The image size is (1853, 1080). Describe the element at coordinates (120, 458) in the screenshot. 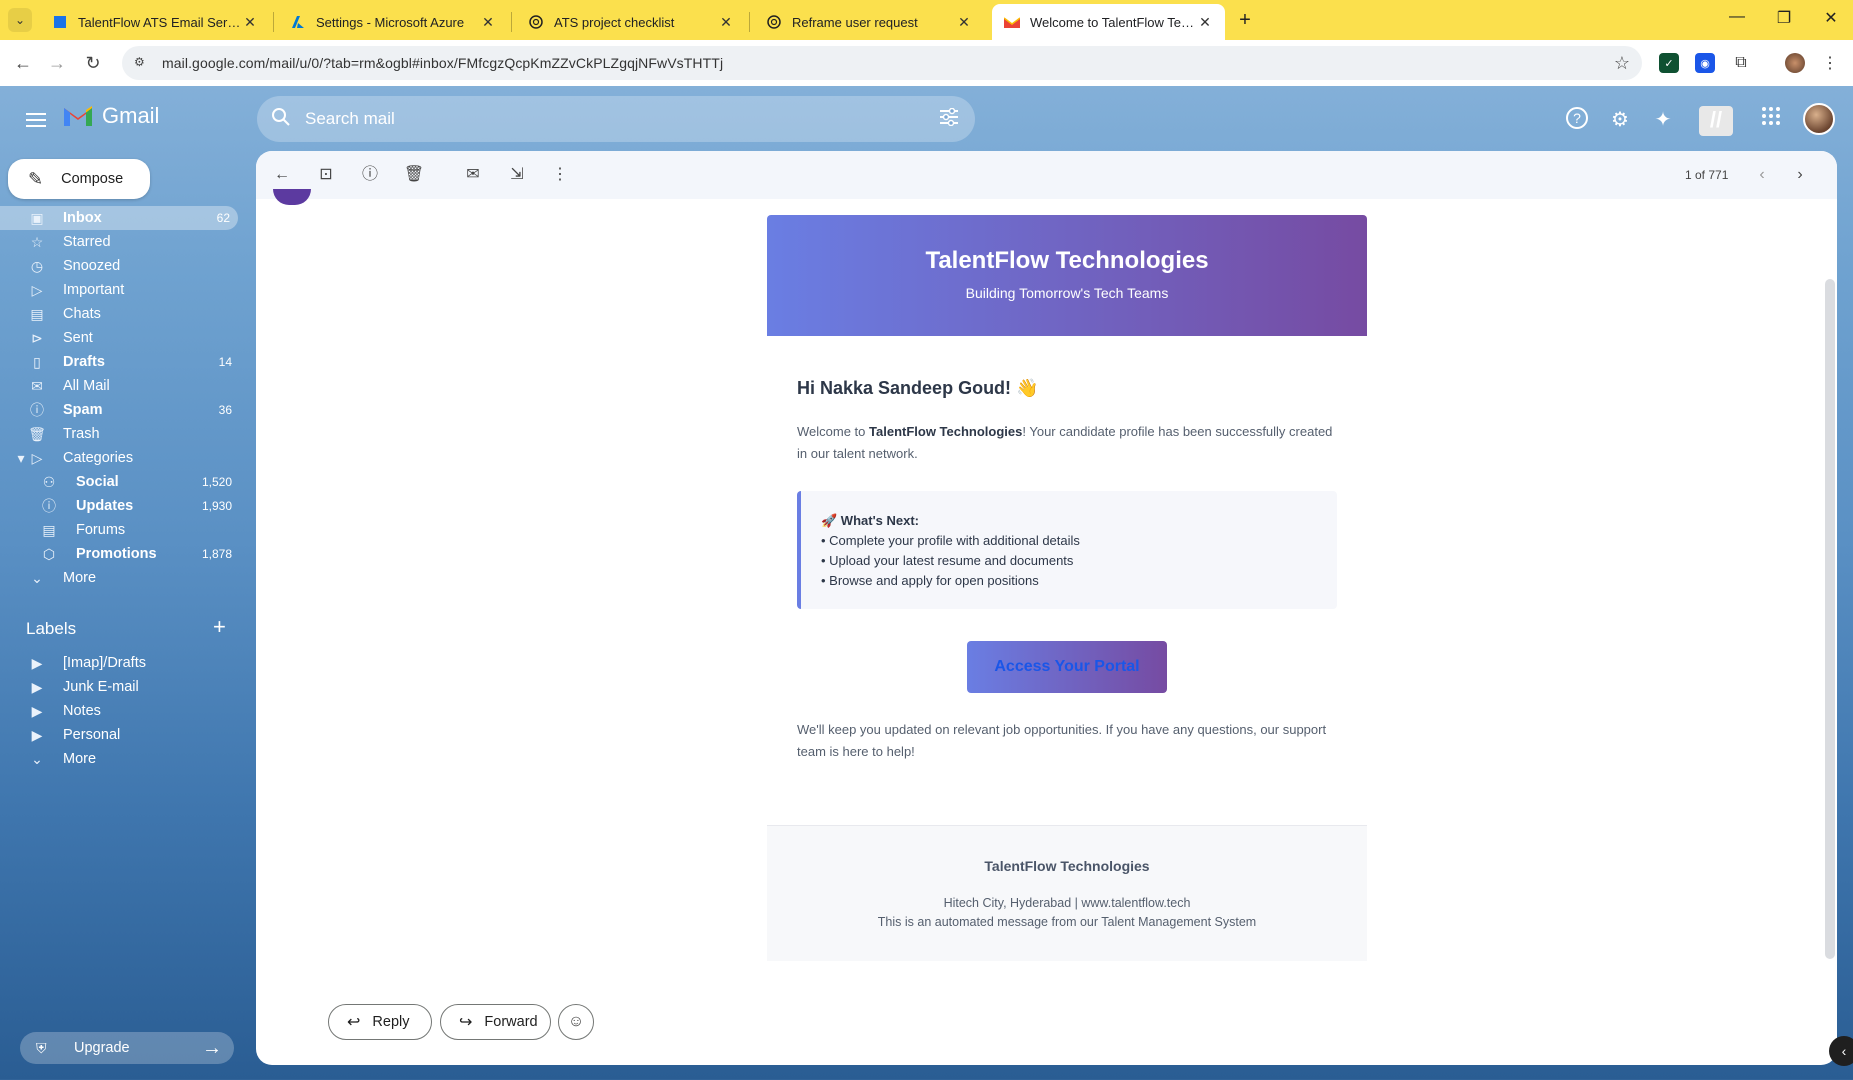

I see `sidebar-item-categories: ▾ ▷ Categories` at that location.